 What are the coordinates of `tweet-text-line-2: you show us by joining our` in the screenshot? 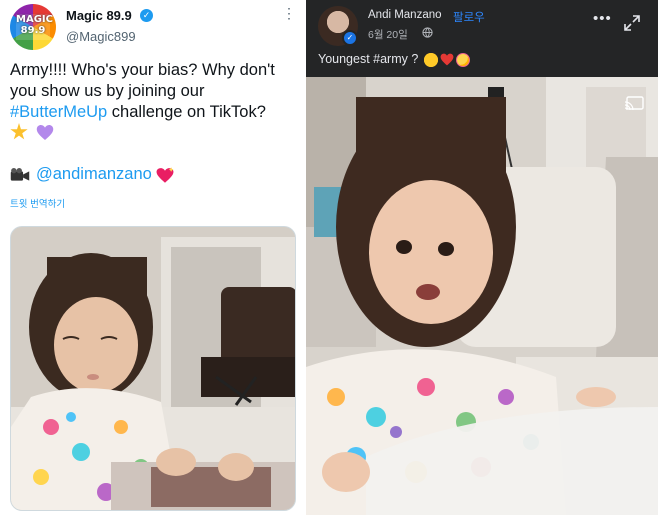 It's located at (107, 91).